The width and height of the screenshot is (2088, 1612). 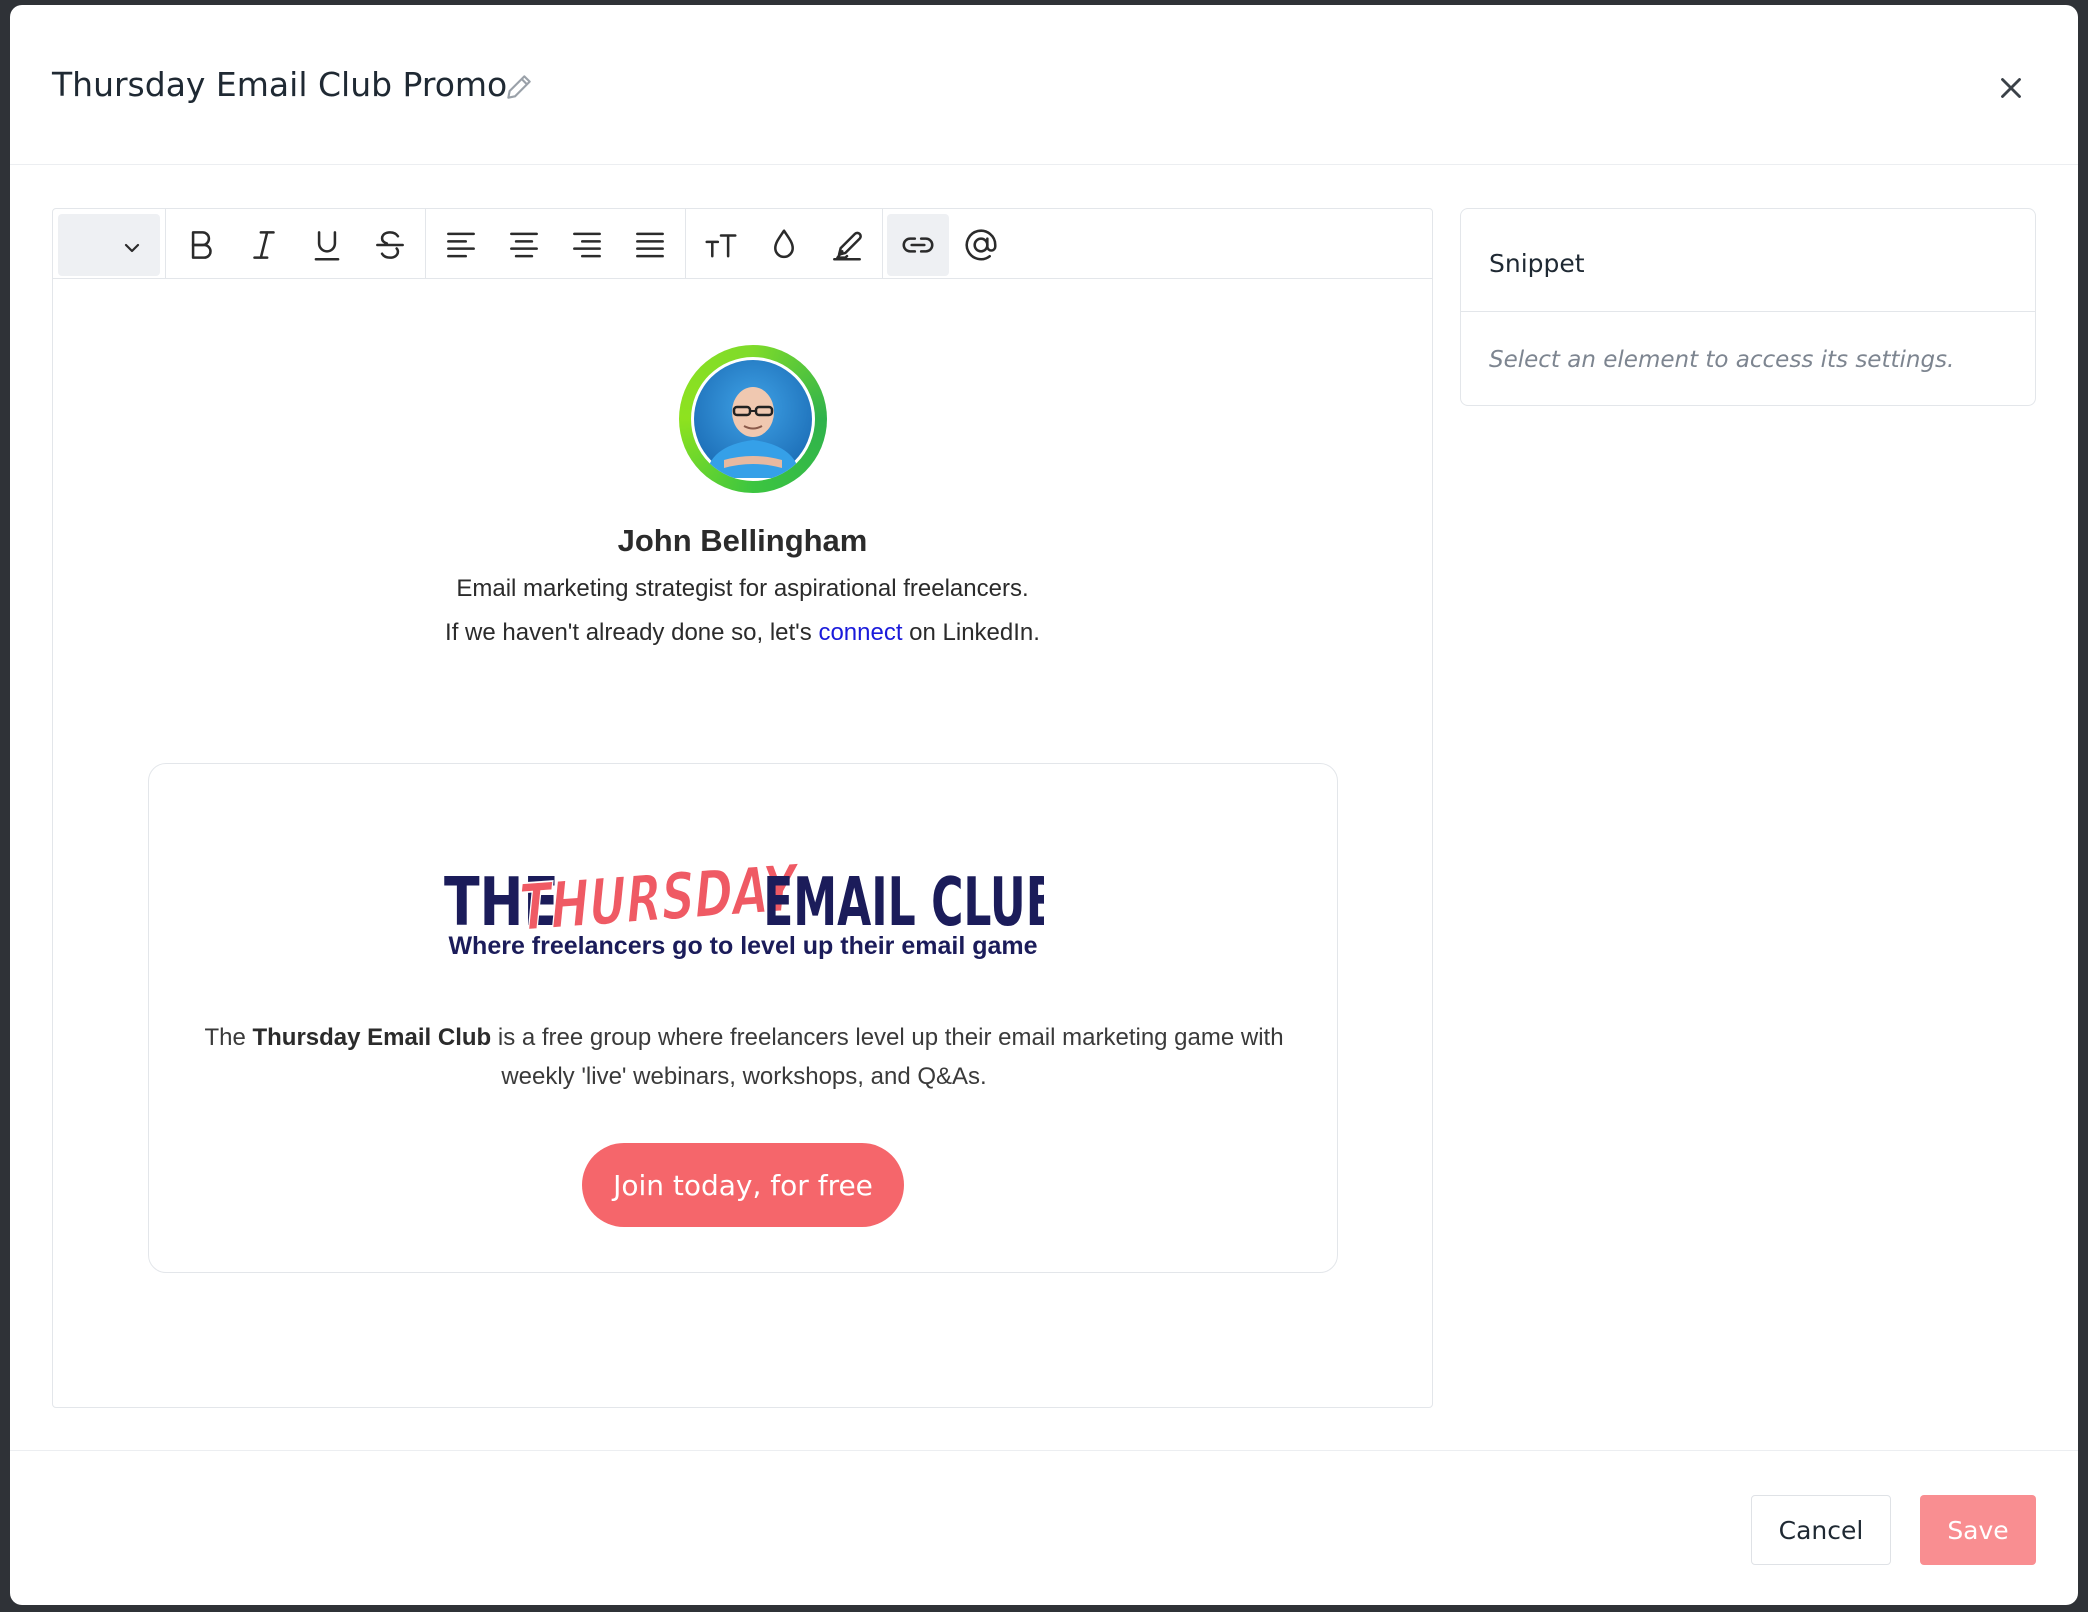 I want to click on underline-button, so click(x=327, y=245).